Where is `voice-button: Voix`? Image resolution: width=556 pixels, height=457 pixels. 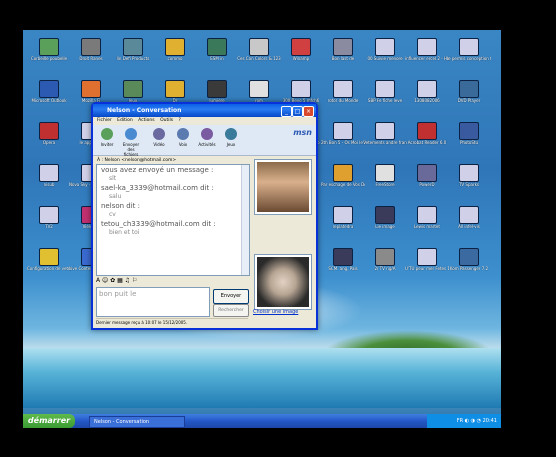
voice-button: Voix is located at coordinates (183, 137).